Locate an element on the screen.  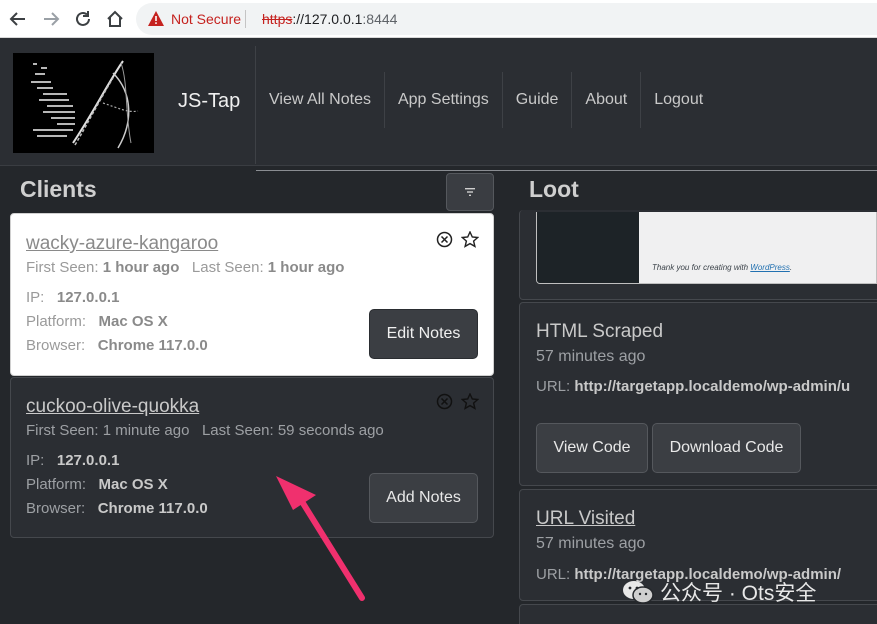
client-name-link: wacky-azure-kangaroo is located at coordinates (122, 244).